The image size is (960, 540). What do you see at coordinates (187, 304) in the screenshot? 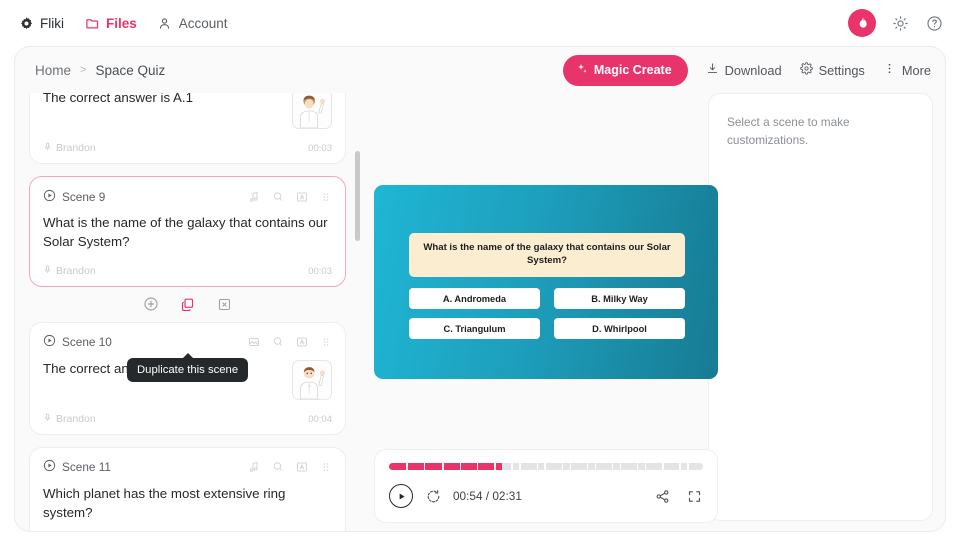
I see `duplicate-scene-button` at bounding box center [187, 304].